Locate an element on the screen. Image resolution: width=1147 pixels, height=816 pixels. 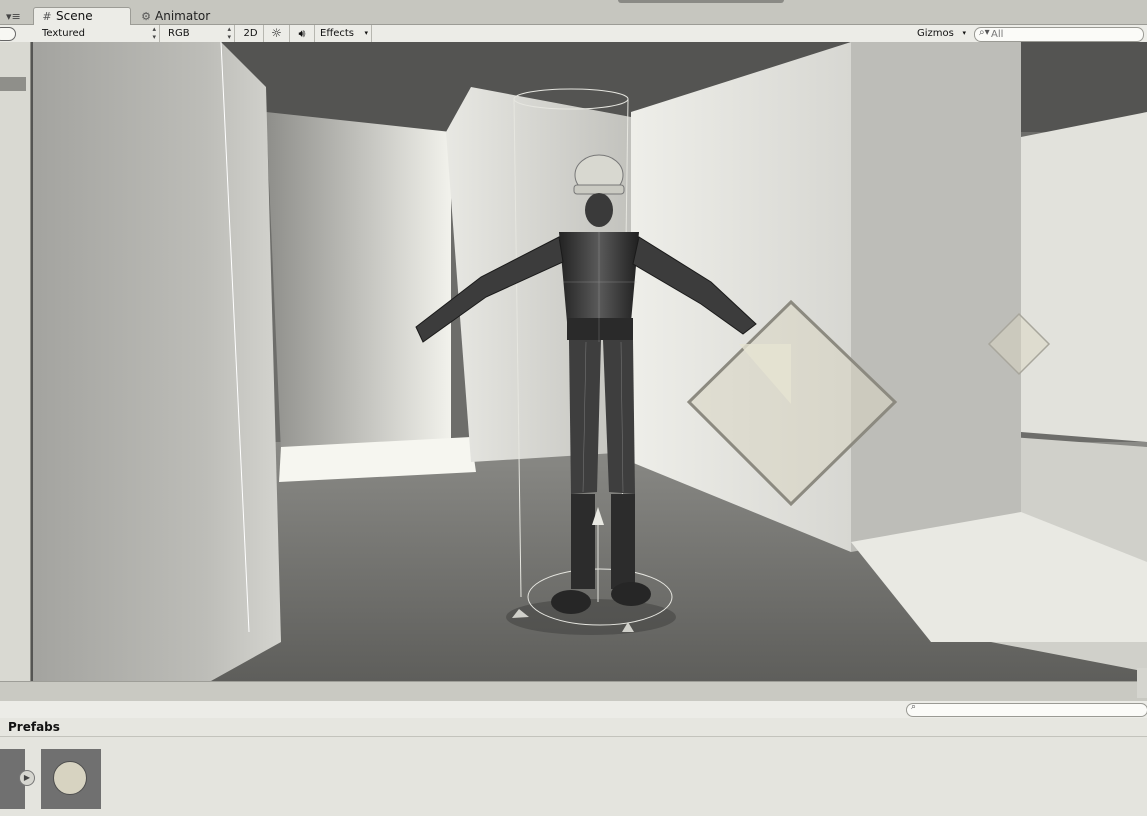
window-handle is located at coordinates (701, 1).